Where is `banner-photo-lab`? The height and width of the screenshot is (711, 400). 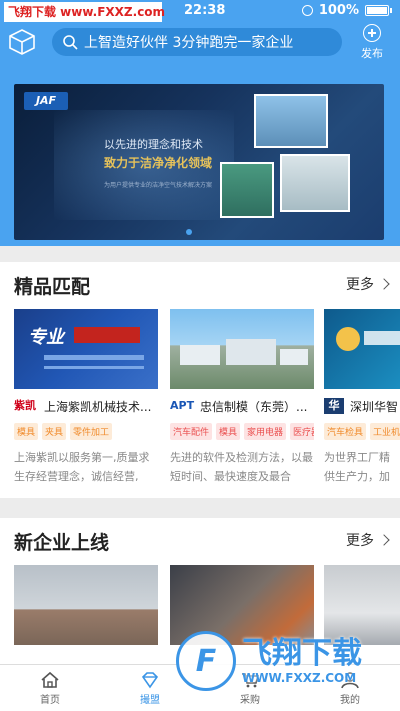 banner-photo-lab is located at coordinates (315, 183).